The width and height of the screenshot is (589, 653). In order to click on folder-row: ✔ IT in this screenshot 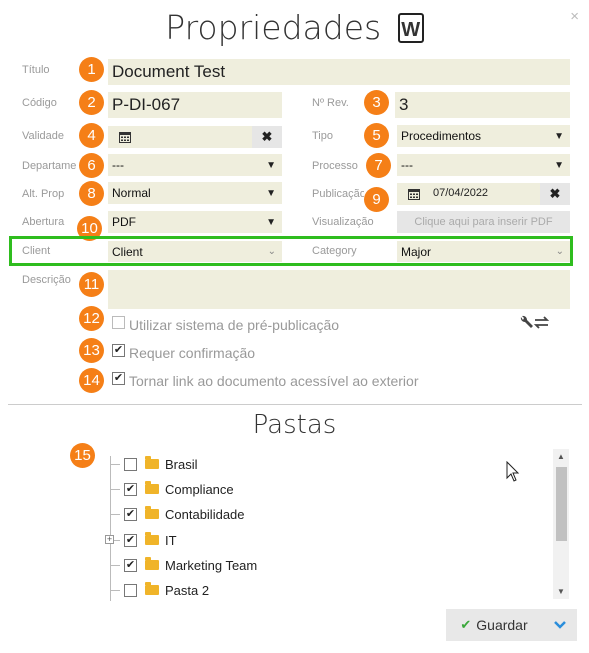, I will do `click(143, 540)`.